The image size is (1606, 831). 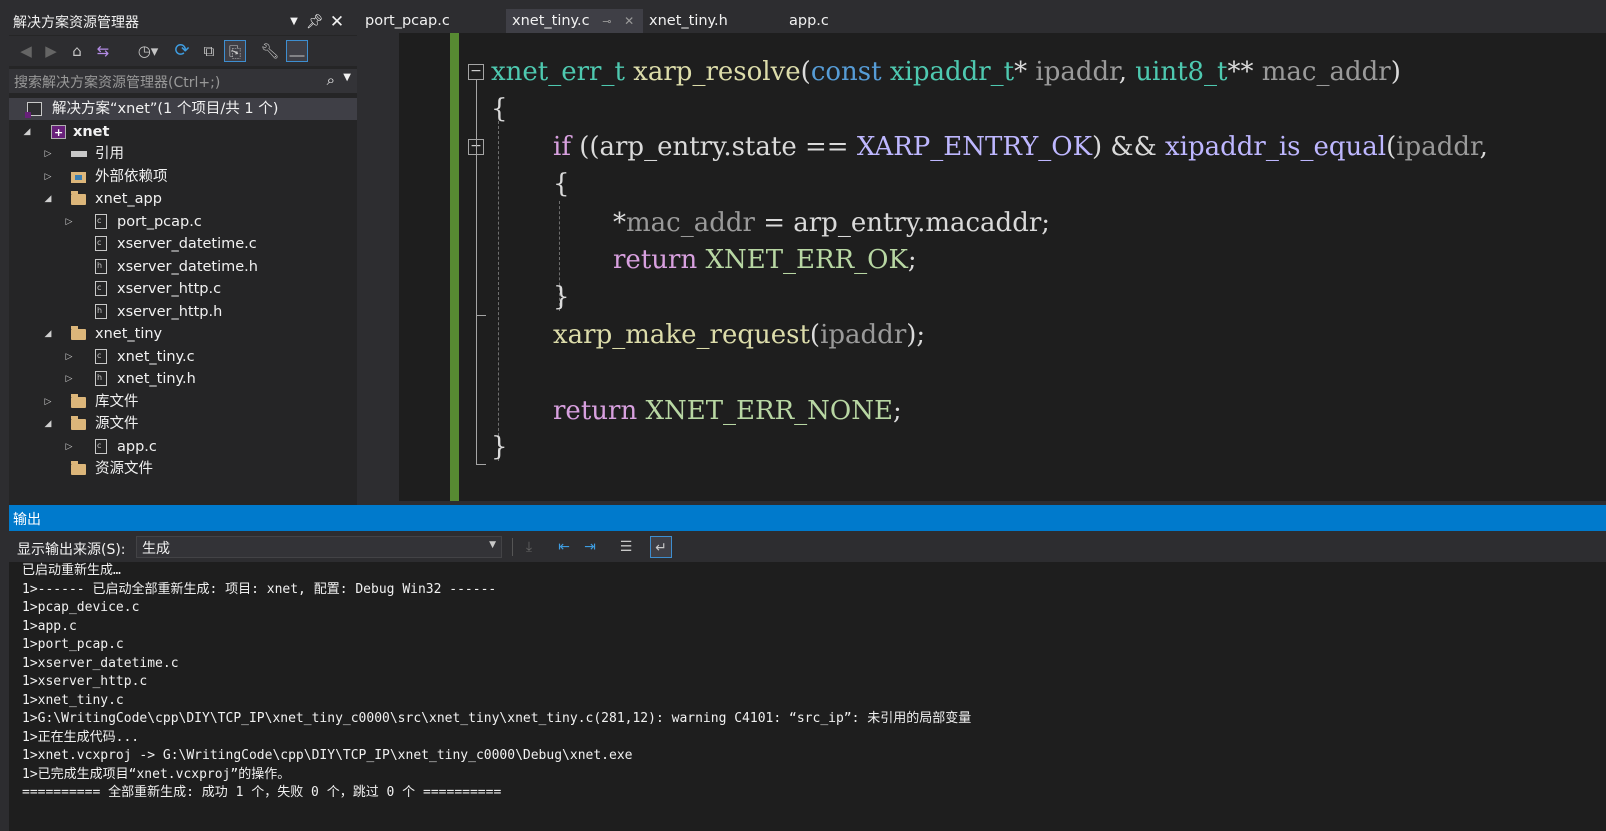 I want to click on close-icon: ✕, so click(x=337, y=22).